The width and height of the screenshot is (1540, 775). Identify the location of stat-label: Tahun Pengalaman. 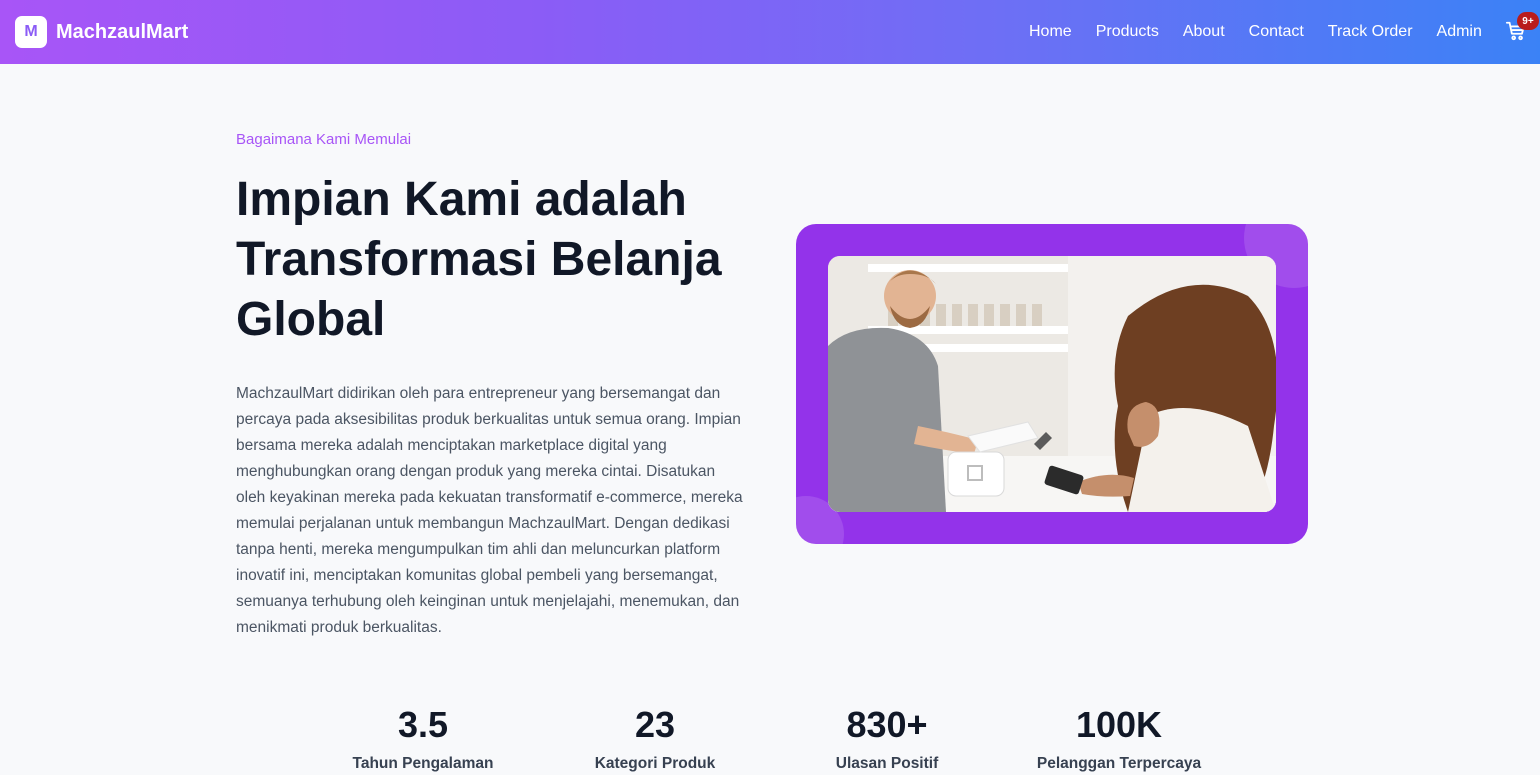
(423, 763).